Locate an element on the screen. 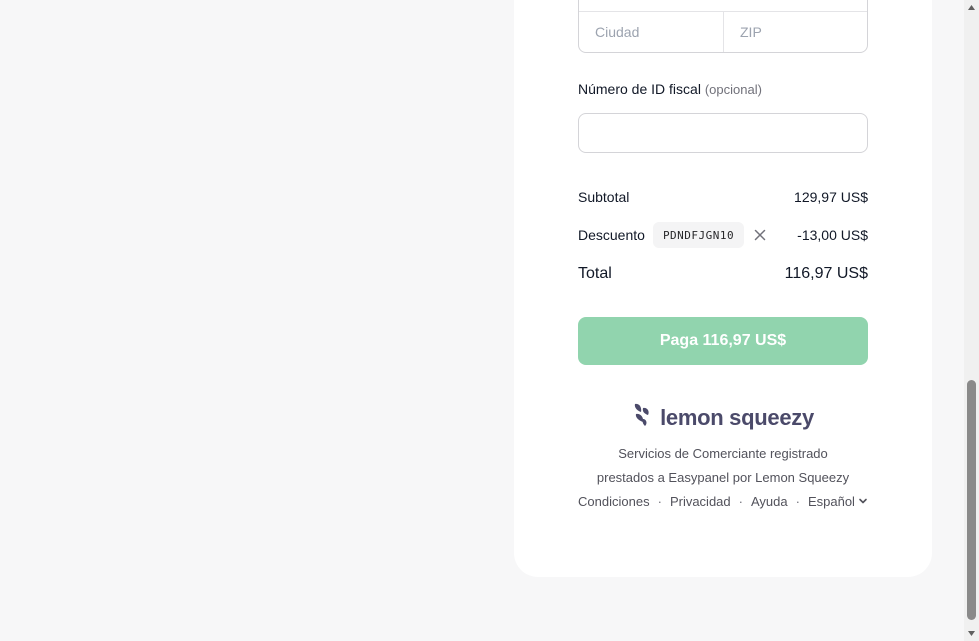  tax-id-optional-hint: (opcional) is located at coordinates (733, 89).